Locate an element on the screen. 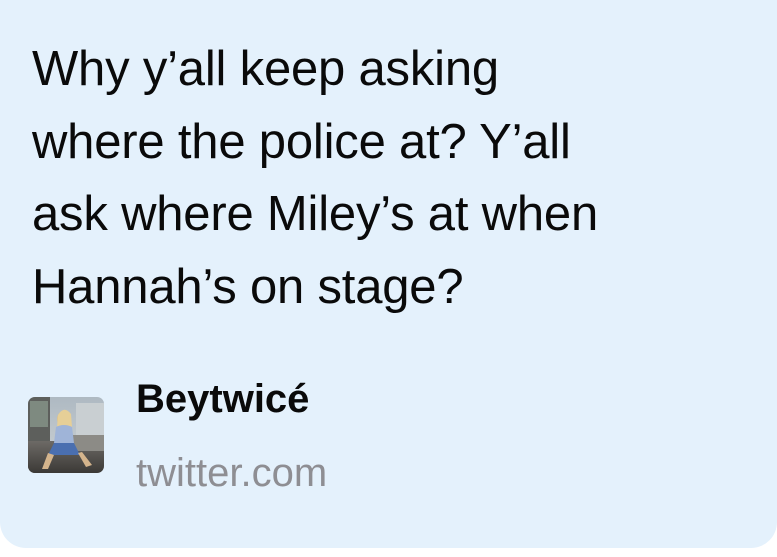 The image size is (777, 557). photo-thumbnail-image is located at coordinates (66, 435).